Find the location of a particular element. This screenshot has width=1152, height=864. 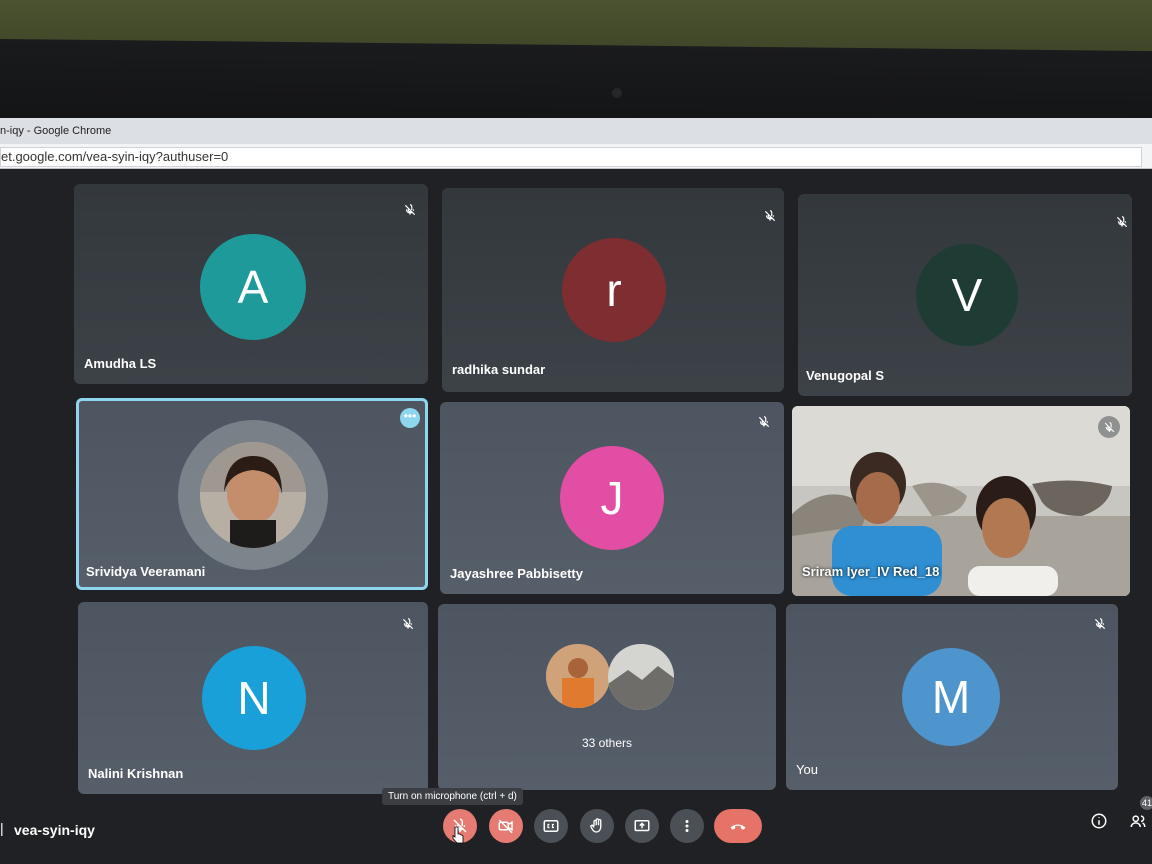

participant-tile: V Venugopal S is located at coordinates (965, 295).